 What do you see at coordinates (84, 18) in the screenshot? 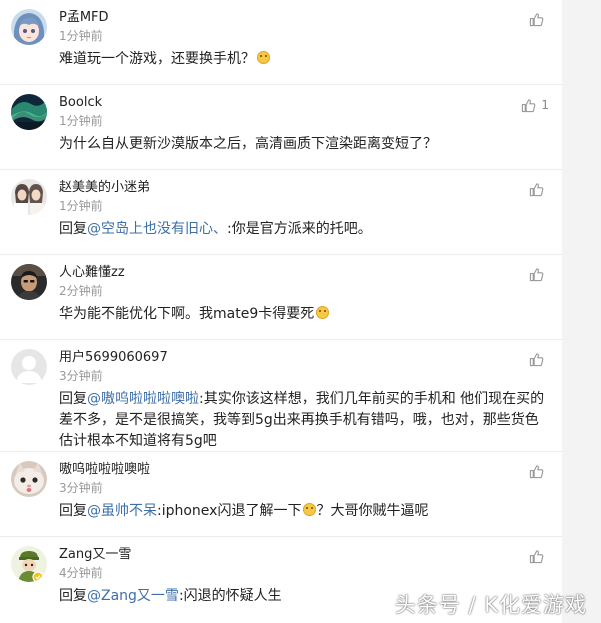
I see `comment-username: P孟MFD` at bounding box center [84, 18].